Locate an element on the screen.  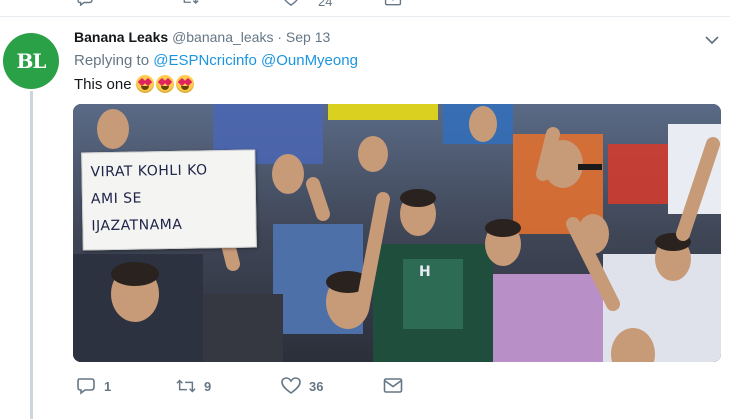
tweet-divider is located at coordinates (365, 16).